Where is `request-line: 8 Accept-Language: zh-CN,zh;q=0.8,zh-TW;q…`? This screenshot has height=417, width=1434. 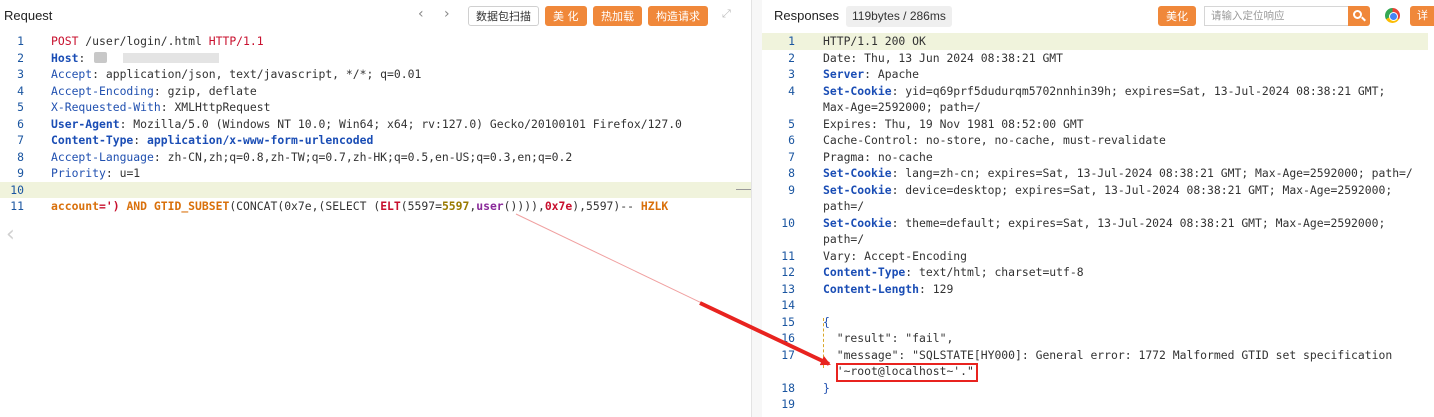
request-line: 8 Accept-Language: zh-CN,zh;q=0.8,zh-TW;q… is located at coordinates (375, 157).